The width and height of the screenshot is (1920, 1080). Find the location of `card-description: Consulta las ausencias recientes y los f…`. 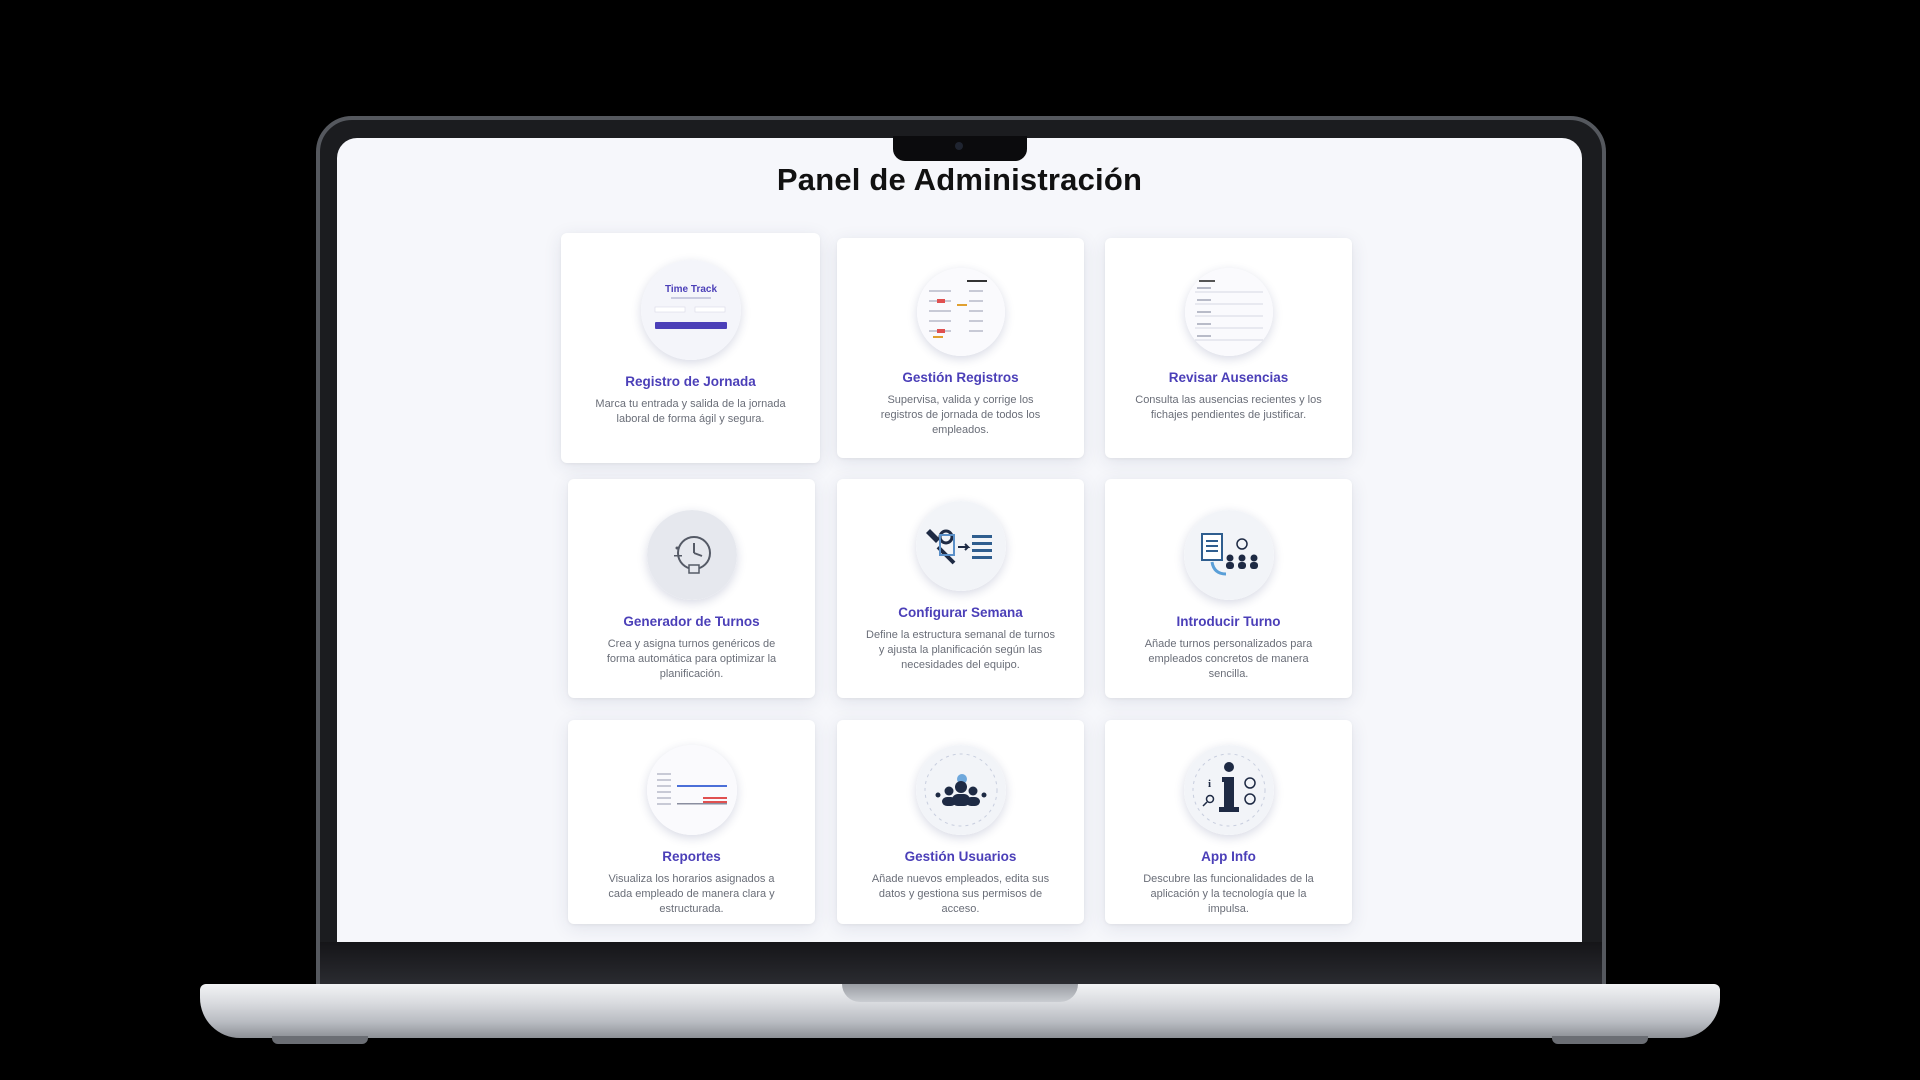

card-description: Consulta las ausencias recientes y los f… is located at coordinates (1228, 407).